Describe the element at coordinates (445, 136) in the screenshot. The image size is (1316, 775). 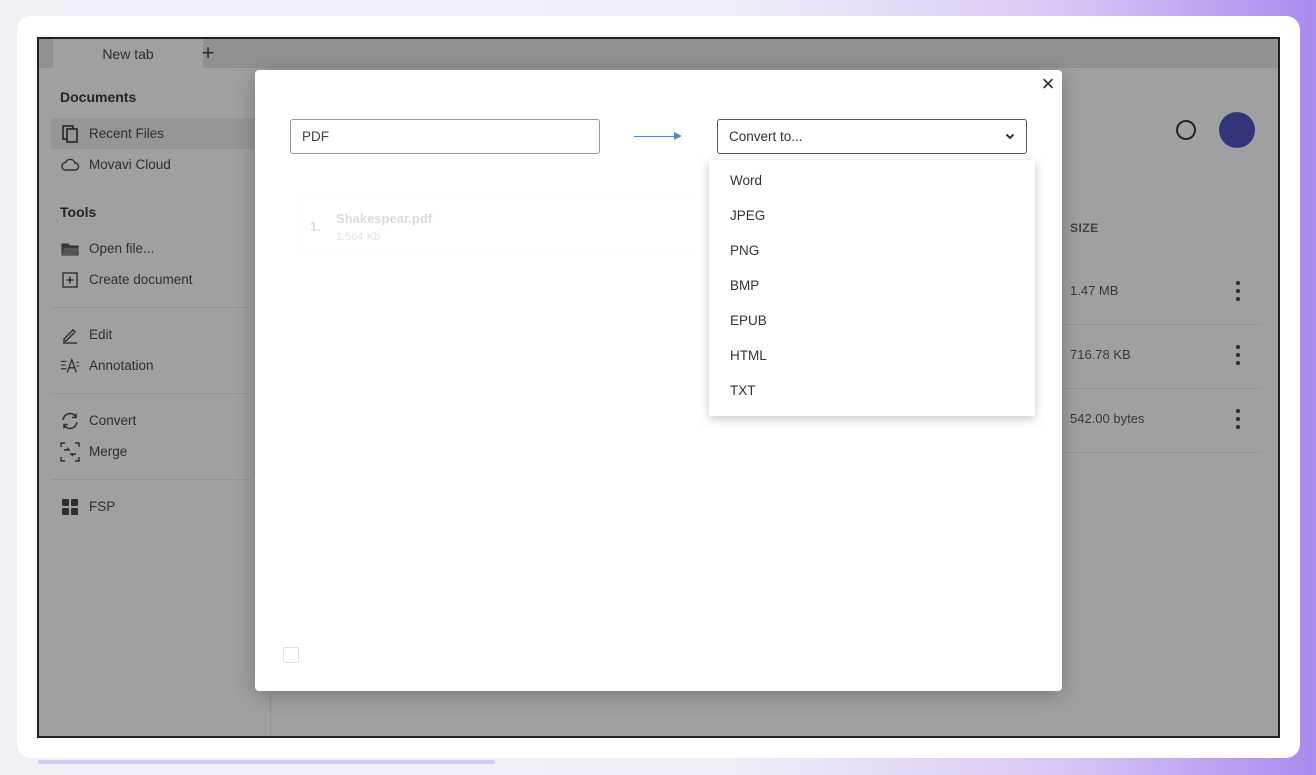
I see `source-format-field: PDF` at that location.